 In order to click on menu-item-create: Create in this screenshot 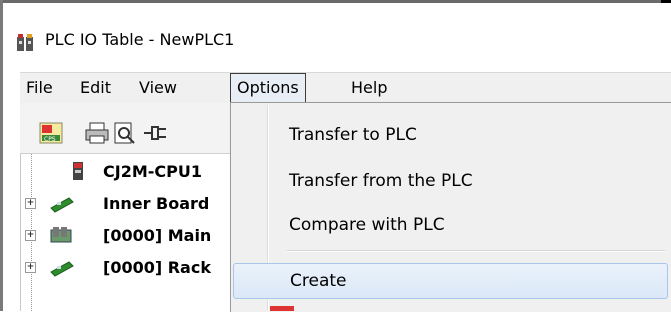, I will do `click(450, 281)`.